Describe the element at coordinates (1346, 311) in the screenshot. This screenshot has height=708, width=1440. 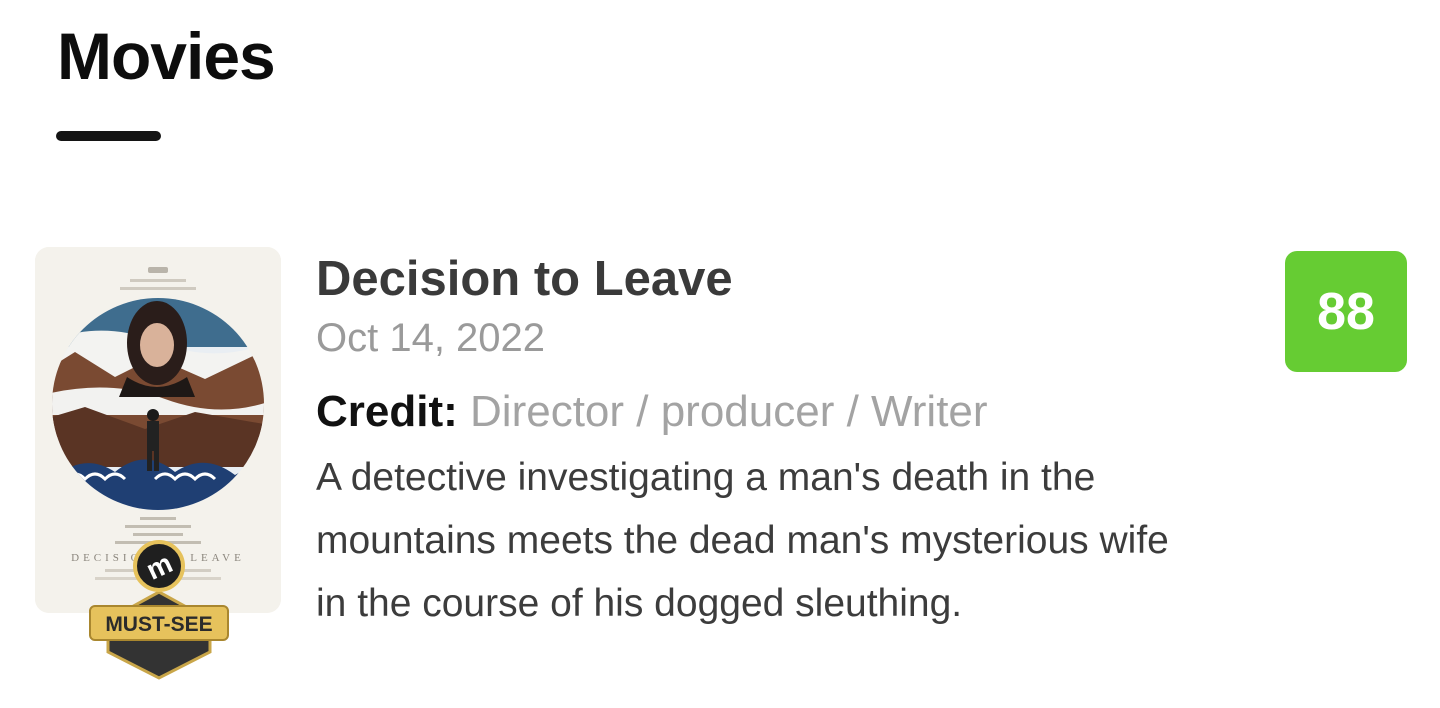
I see `metascore-badge: 88` at that location.